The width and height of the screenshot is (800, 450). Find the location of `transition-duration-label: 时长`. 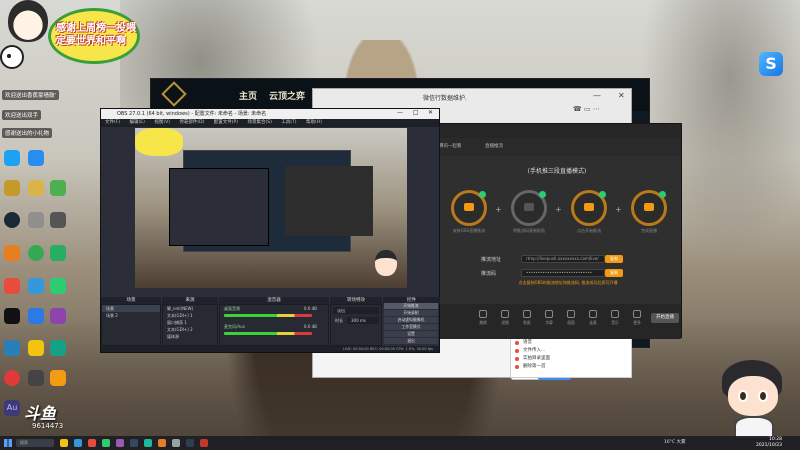

transition-duration-label: 时长 is located at coordinates (339, 320).